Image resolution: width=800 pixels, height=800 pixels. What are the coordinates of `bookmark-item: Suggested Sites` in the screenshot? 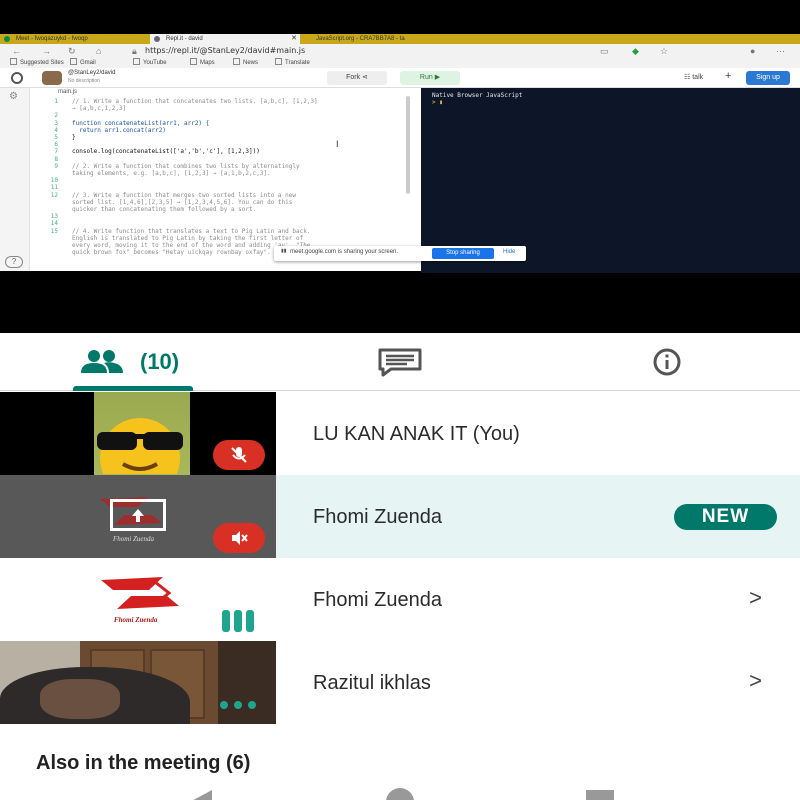 It's located at (37, 63).